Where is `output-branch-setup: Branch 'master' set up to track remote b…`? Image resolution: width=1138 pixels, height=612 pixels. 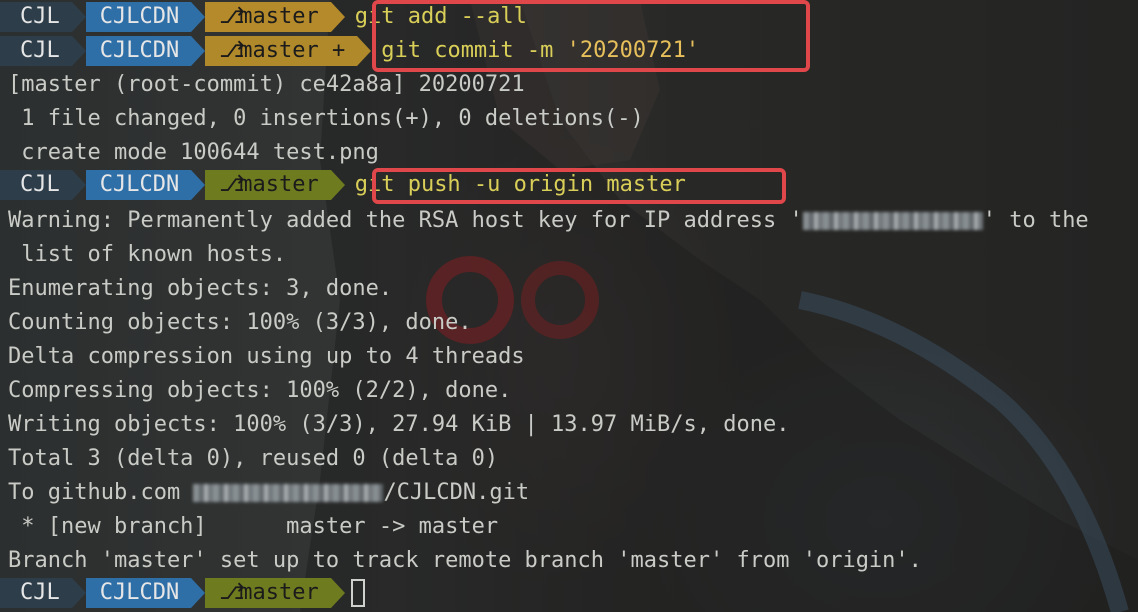 output-branch-setup: Branch 'master' set up to track remote b… is located at coordinates (465, 560).